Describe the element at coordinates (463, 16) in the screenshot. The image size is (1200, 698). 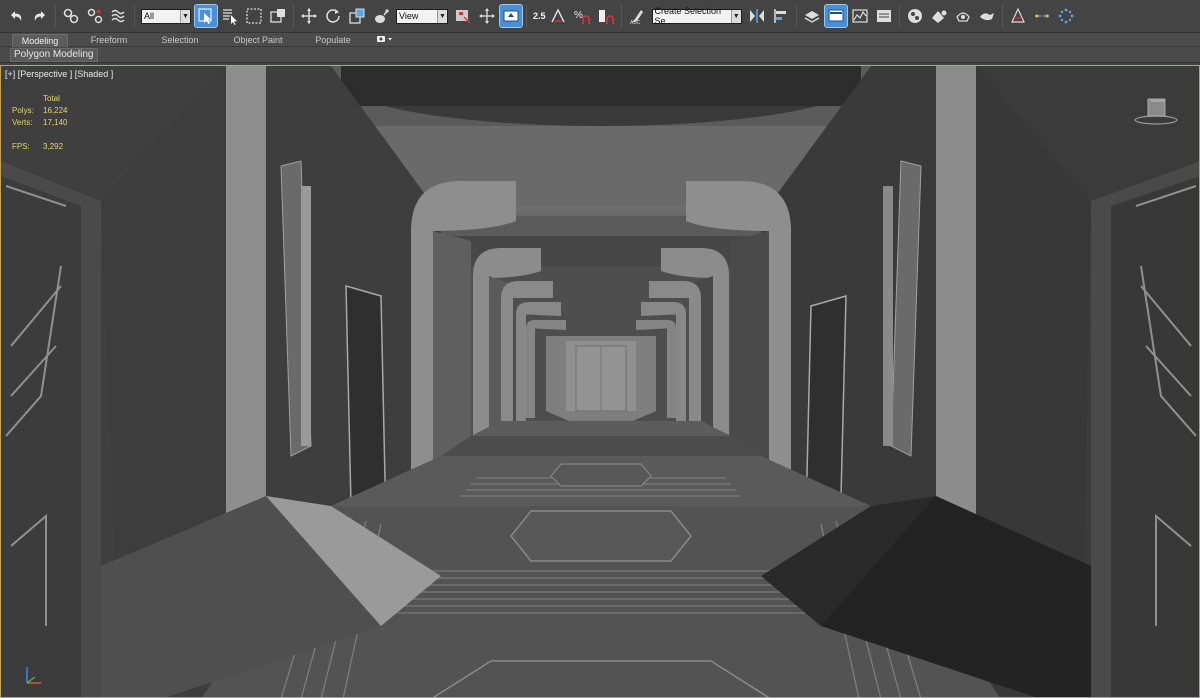
I see `pivot-icon` at that location.